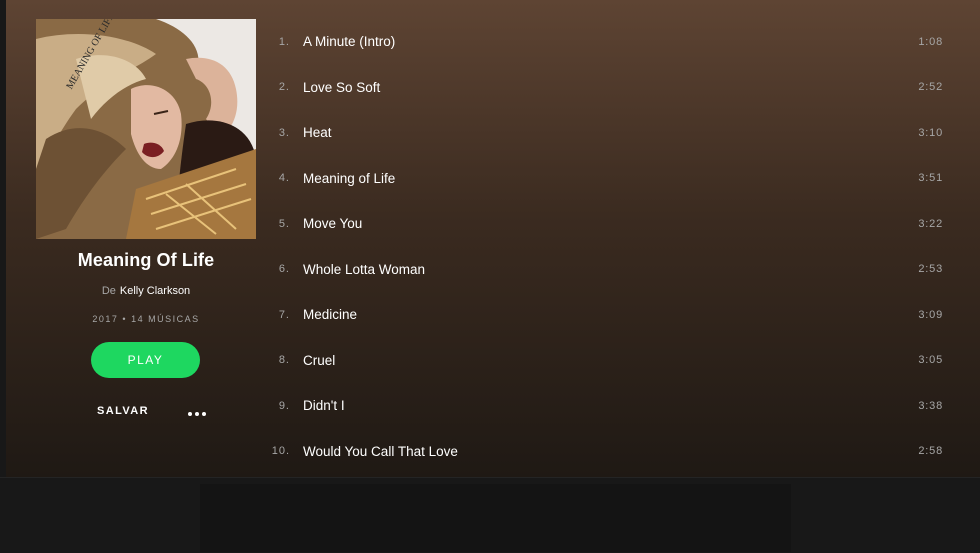  I want to click on track-duration: 3:38, so click(930, 405).